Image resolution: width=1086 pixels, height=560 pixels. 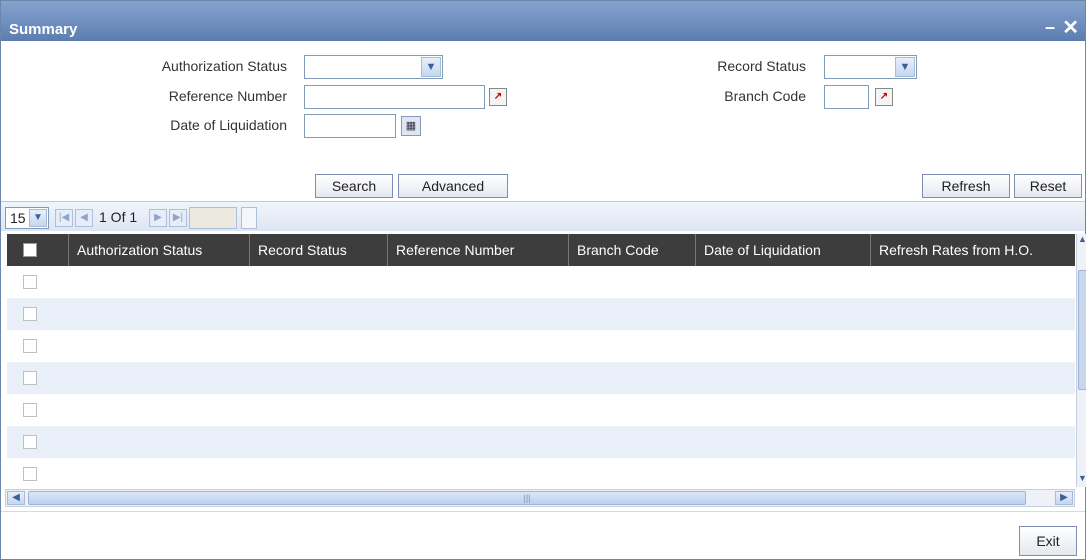 I want to click on authorization-status-label: Authorization Status, so click(x=224, y=66).